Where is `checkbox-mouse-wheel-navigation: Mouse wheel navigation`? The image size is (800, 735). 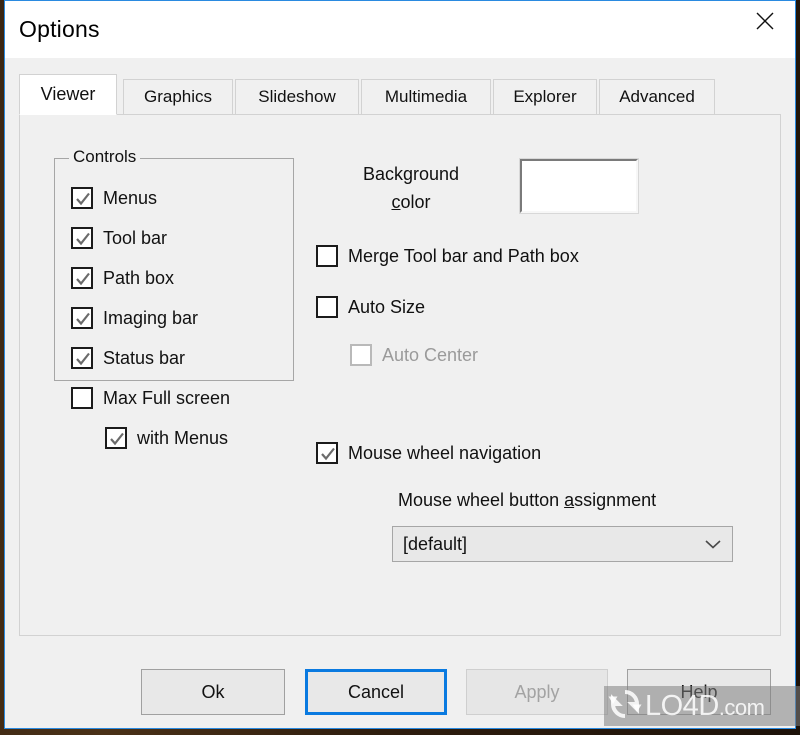
checkbox-mouse-wheel-navigation: Mouse wheel navigation is located at coordinates (428, 453).